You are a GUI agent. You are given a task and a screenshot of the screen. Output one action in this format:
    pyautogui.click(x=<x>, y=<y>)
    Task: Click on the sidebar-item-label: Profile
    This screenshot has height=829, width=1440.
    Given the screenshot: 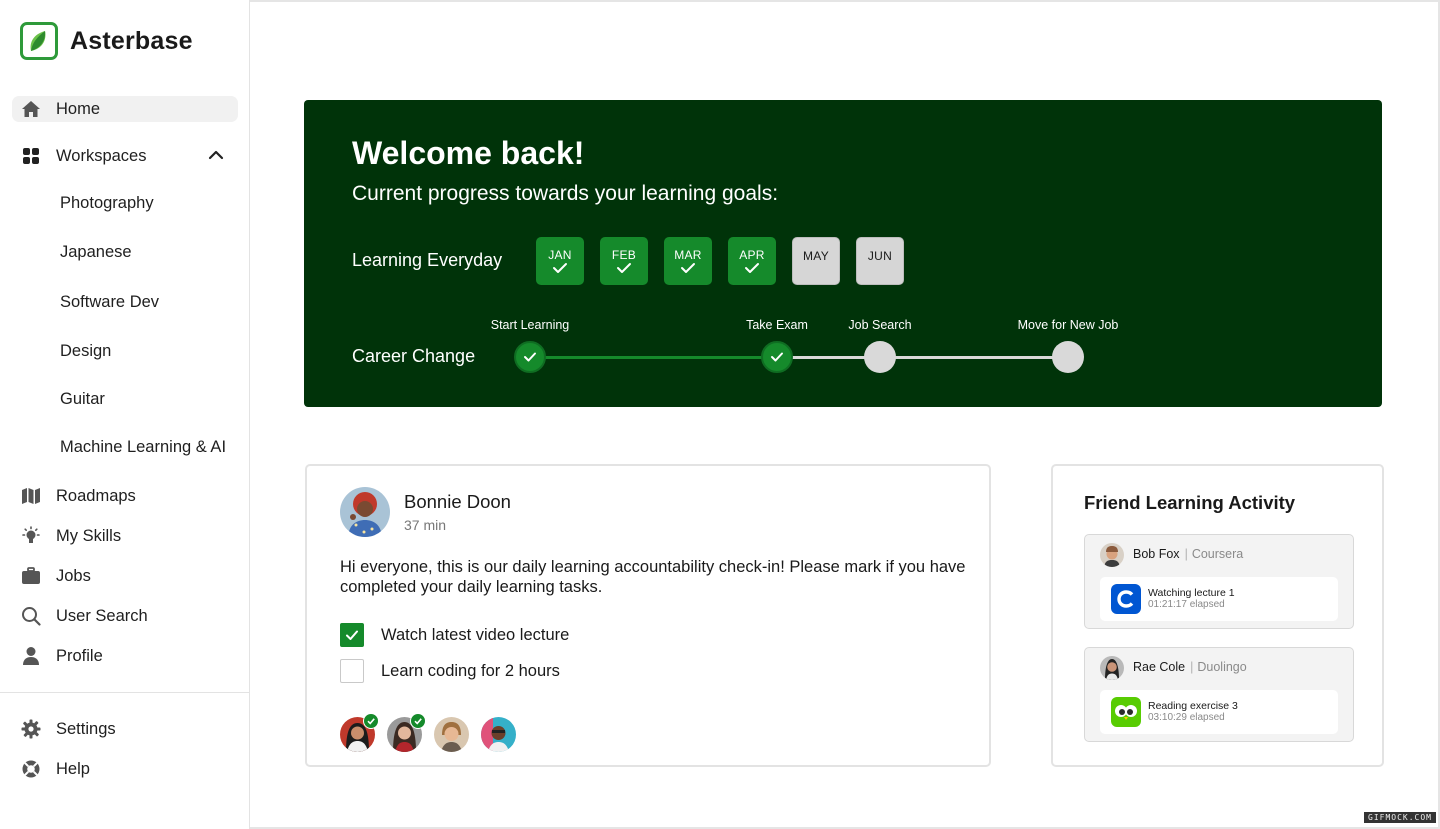 What is the action you would take?
    pyautogui.click(x=79, y=655)
    